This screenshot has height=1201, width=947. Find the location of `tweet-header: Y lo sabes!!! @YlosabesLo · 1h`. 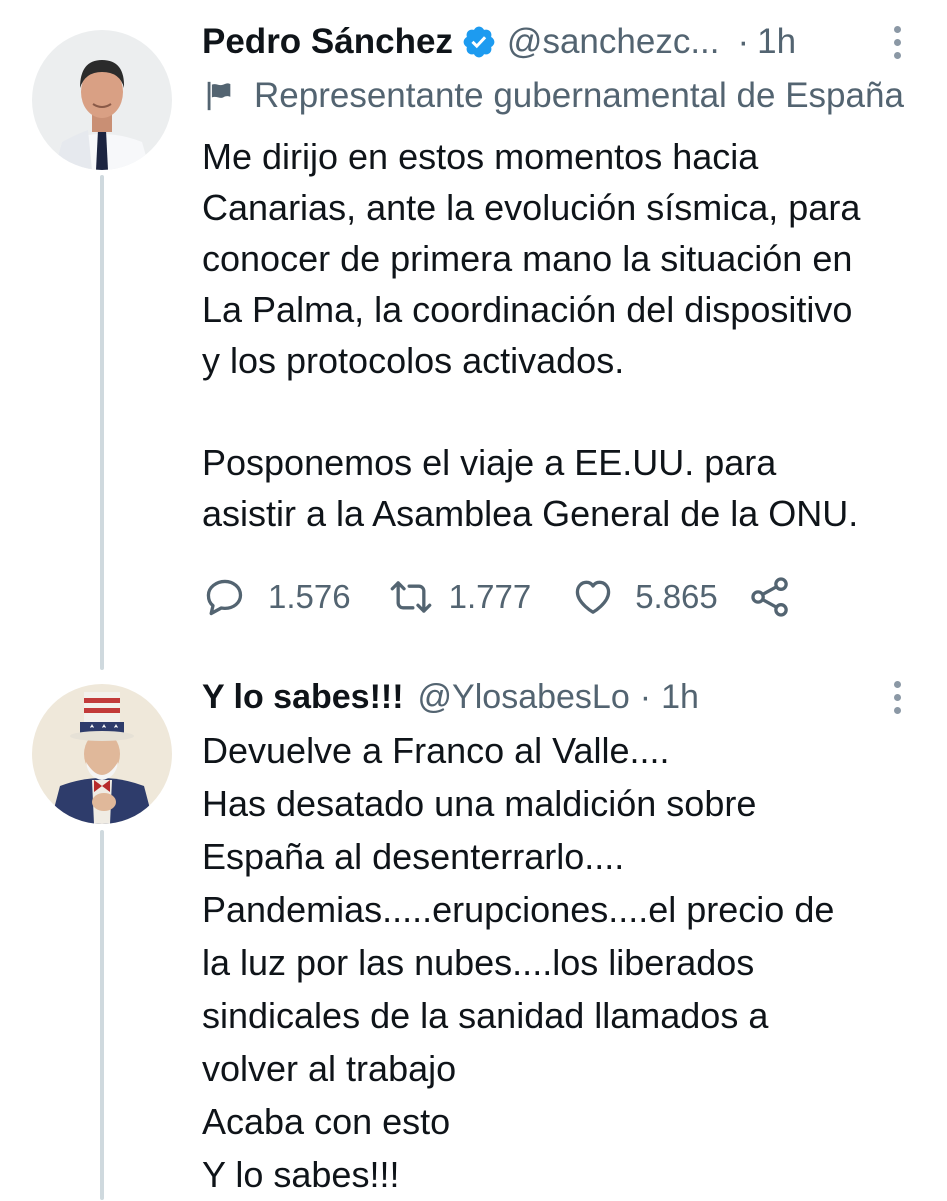

tweet-header: Y lo sabes!!! @YlosabesLo · 1h is located at coordinates (574, 697).